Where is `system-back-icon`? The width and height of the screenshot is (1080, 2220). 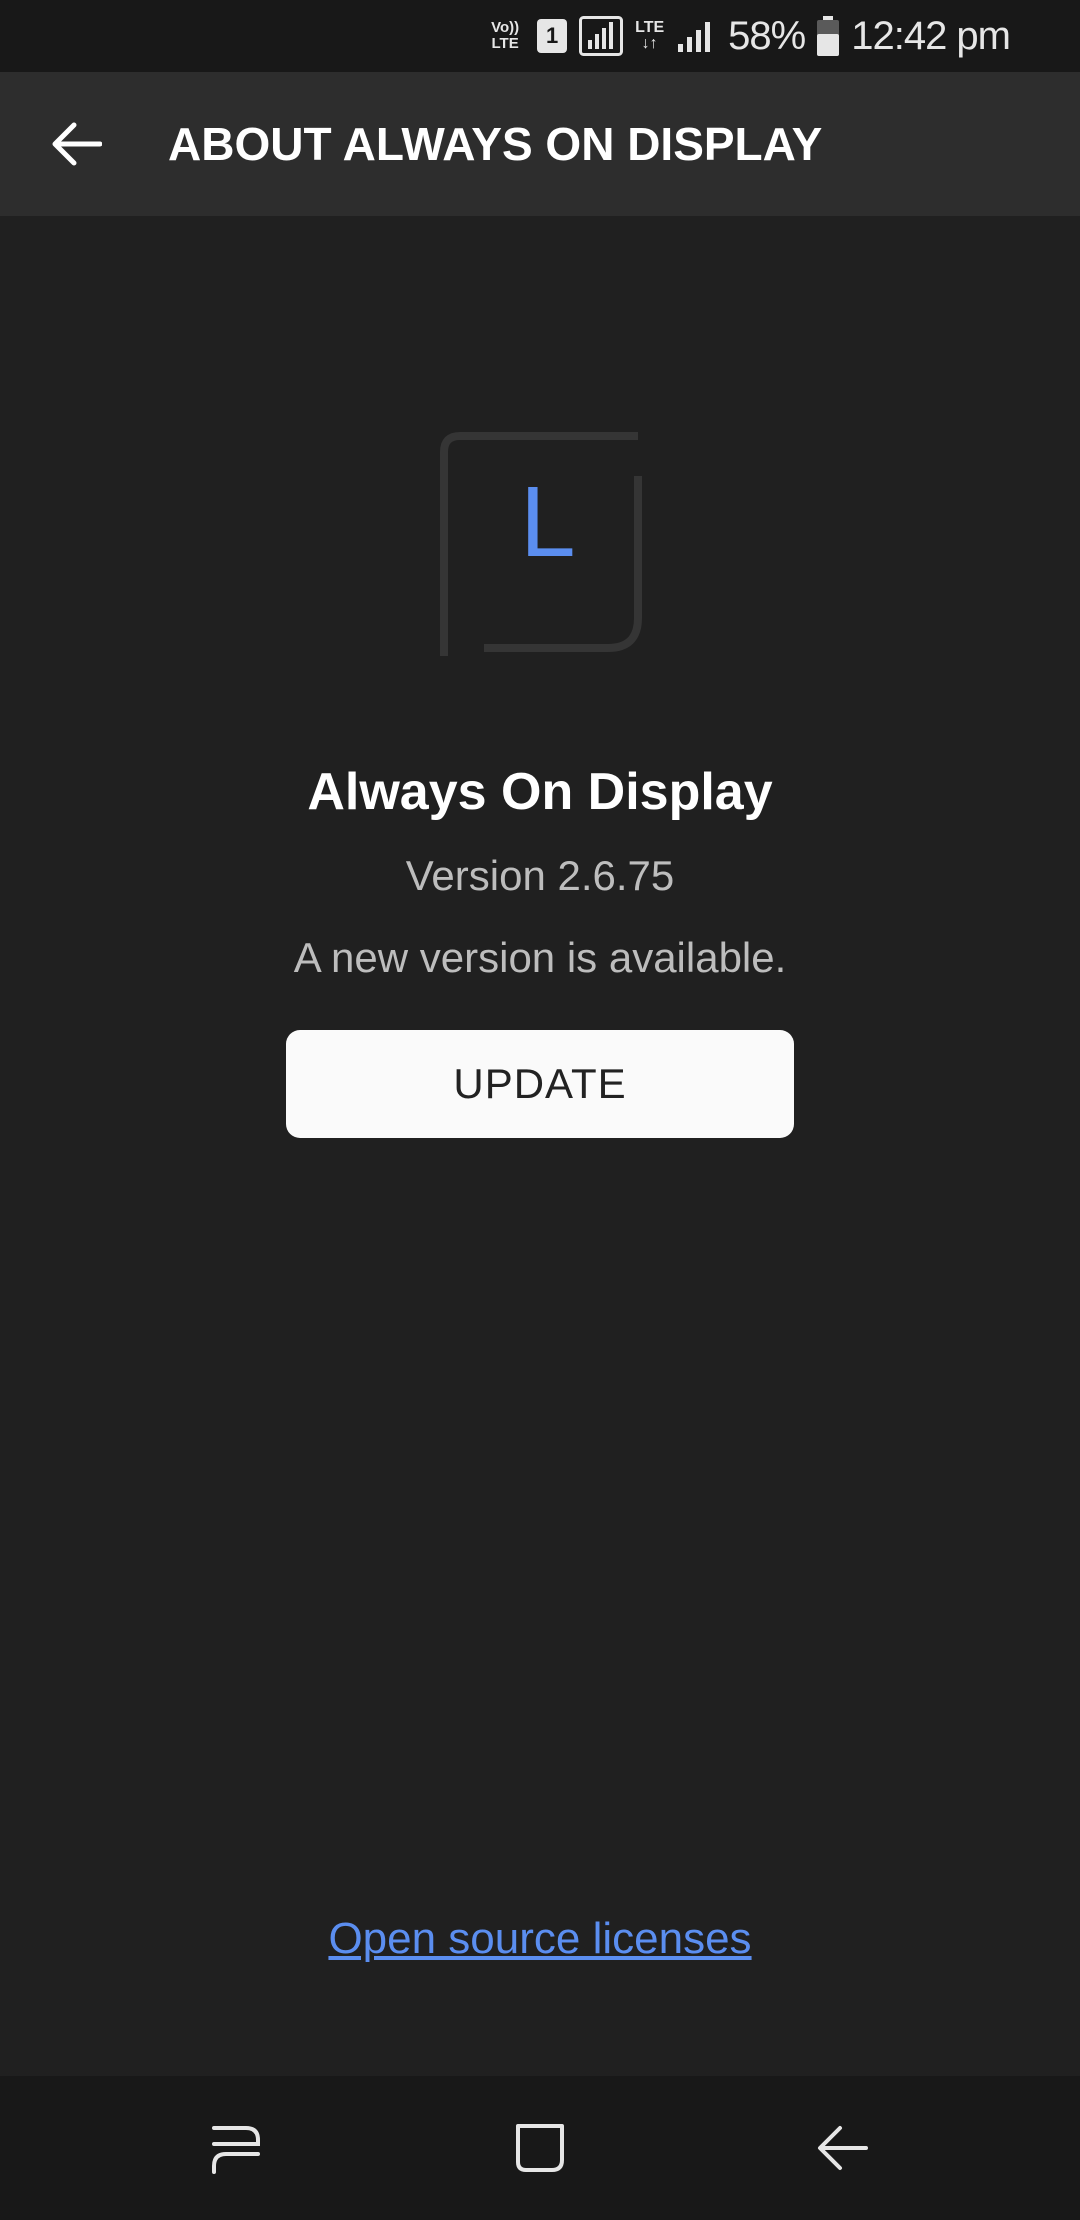 system-back-icon is located at coordinates (843, 2148).